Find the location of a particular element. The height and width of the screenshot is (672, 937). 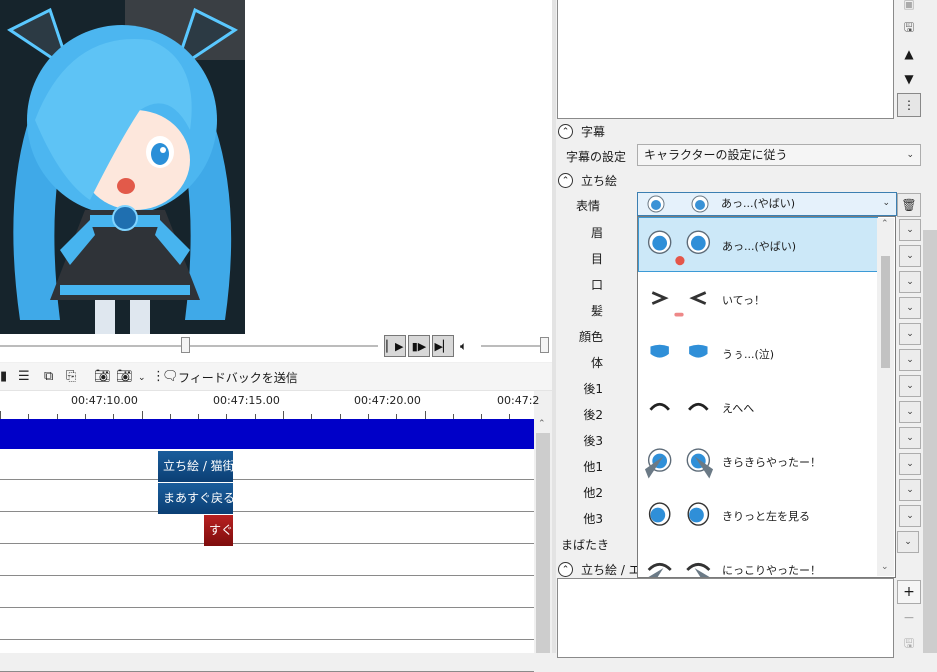

option-label: いてっ！ is located at coordinates (744, 300).